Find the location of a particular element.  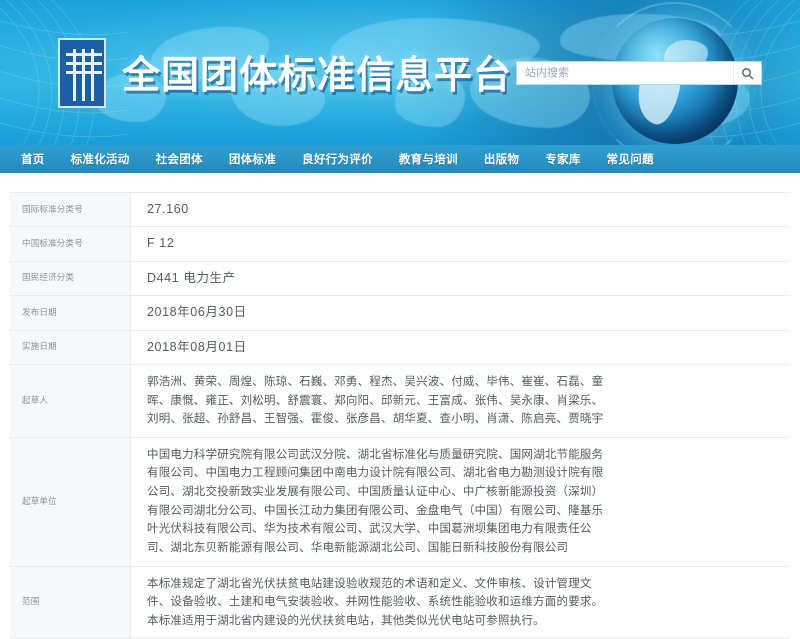

table-row: 中国标准分类号 F 12 is located at coordinates (400, 244).